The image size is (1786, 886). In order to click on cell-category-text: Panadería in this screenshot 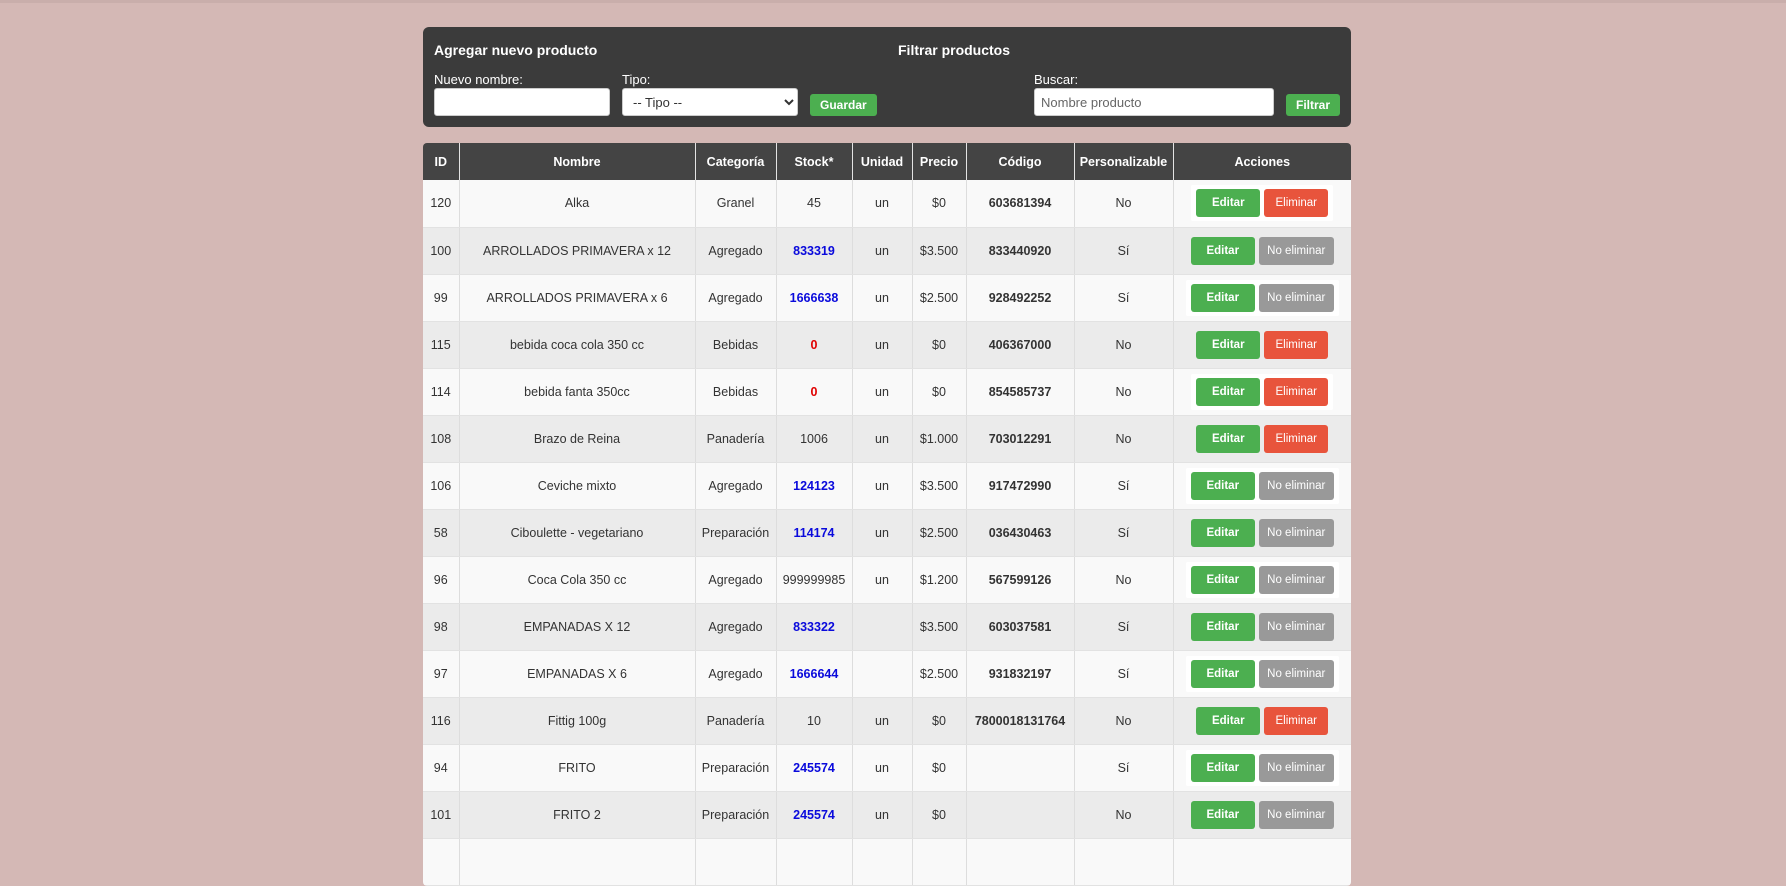, I will do `click(735, 438)`.